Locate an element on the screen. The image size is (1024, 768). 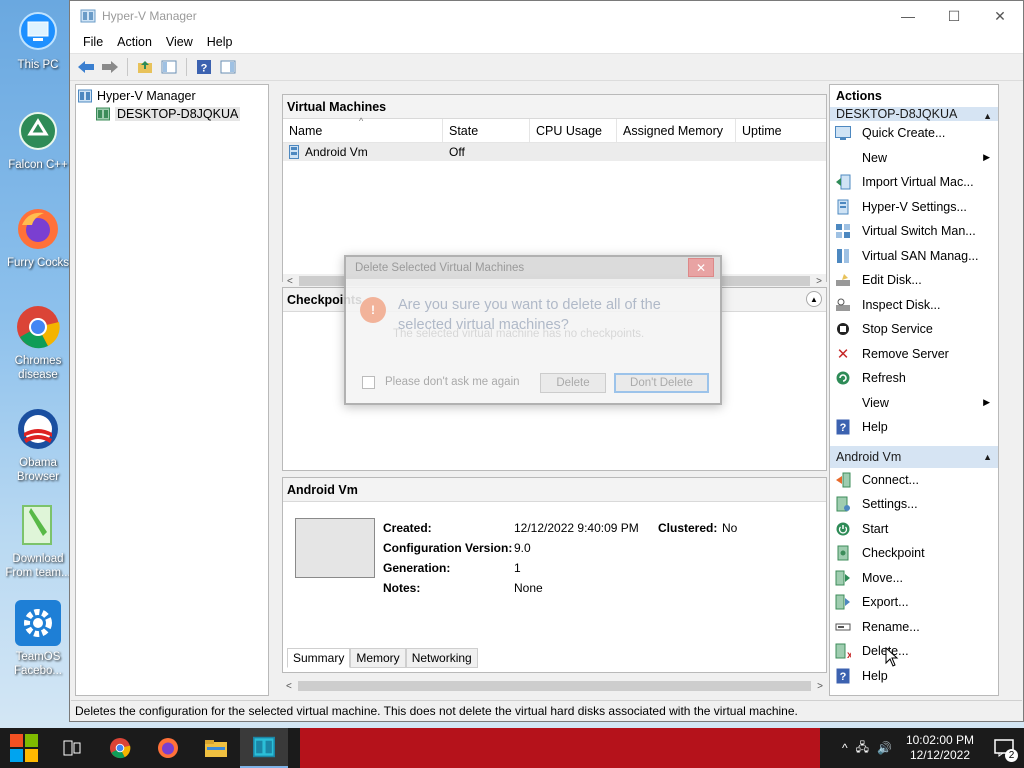
tab-networking: Networking is located at coordinates (441, 658).